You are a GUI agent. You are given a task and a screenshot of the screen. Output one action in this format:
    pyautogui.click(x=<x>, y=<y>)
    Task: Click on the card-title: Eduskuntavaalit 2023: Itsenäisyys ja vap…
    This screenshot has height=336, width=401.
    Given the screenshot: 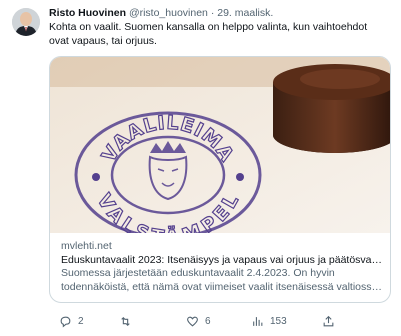 What is the action you would take?
    pyautogui.click(x=222, y=259)
    